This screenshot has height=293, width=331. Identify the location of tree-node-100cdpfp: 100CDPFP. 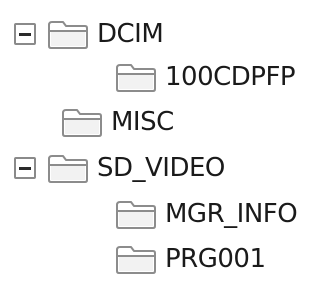
(205, 77).